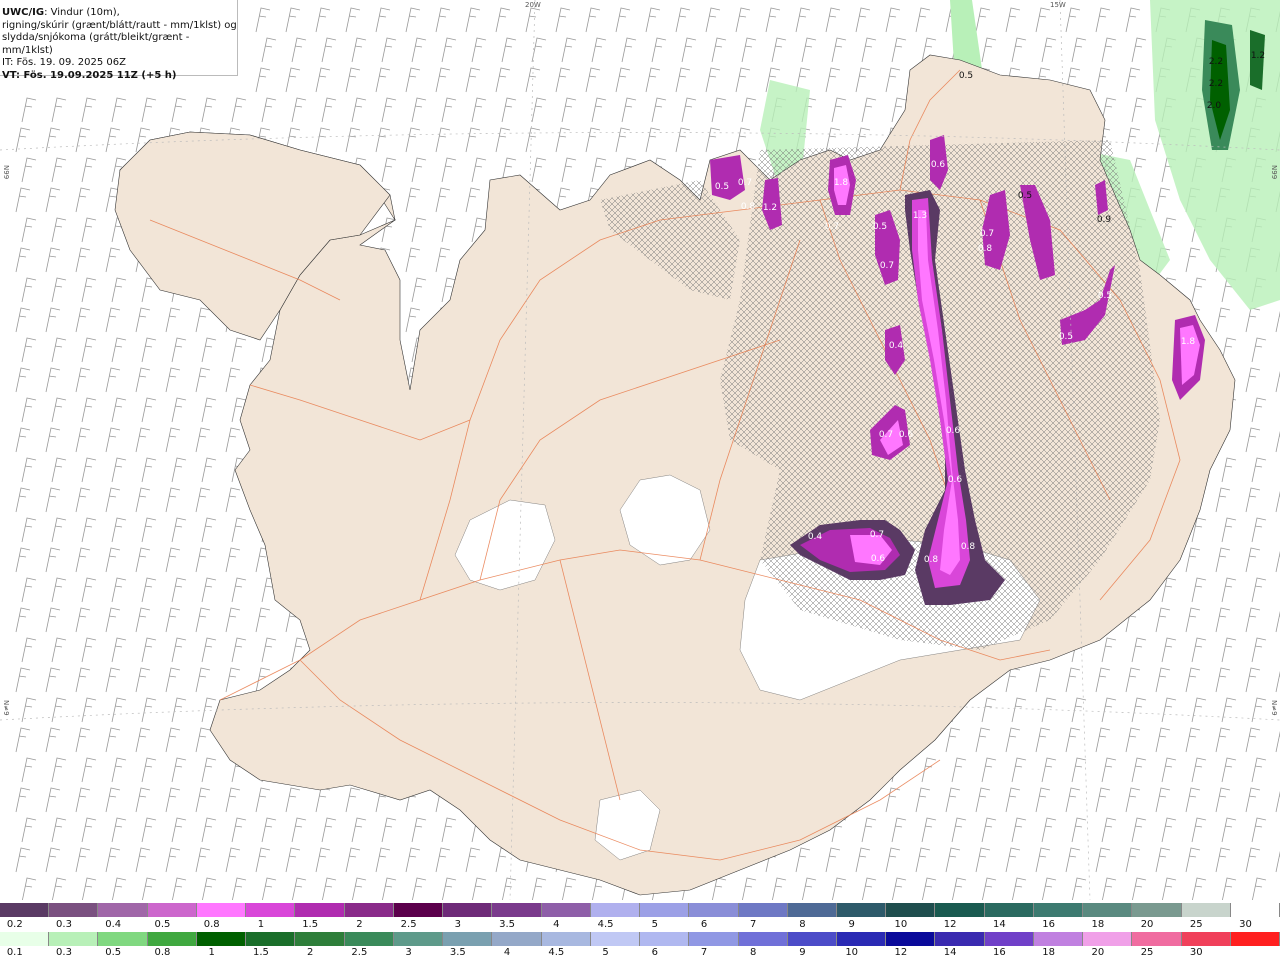 The height and width of the screenshot is (960, 1280). I want to click on legend-label: 2, so click(359, 924).